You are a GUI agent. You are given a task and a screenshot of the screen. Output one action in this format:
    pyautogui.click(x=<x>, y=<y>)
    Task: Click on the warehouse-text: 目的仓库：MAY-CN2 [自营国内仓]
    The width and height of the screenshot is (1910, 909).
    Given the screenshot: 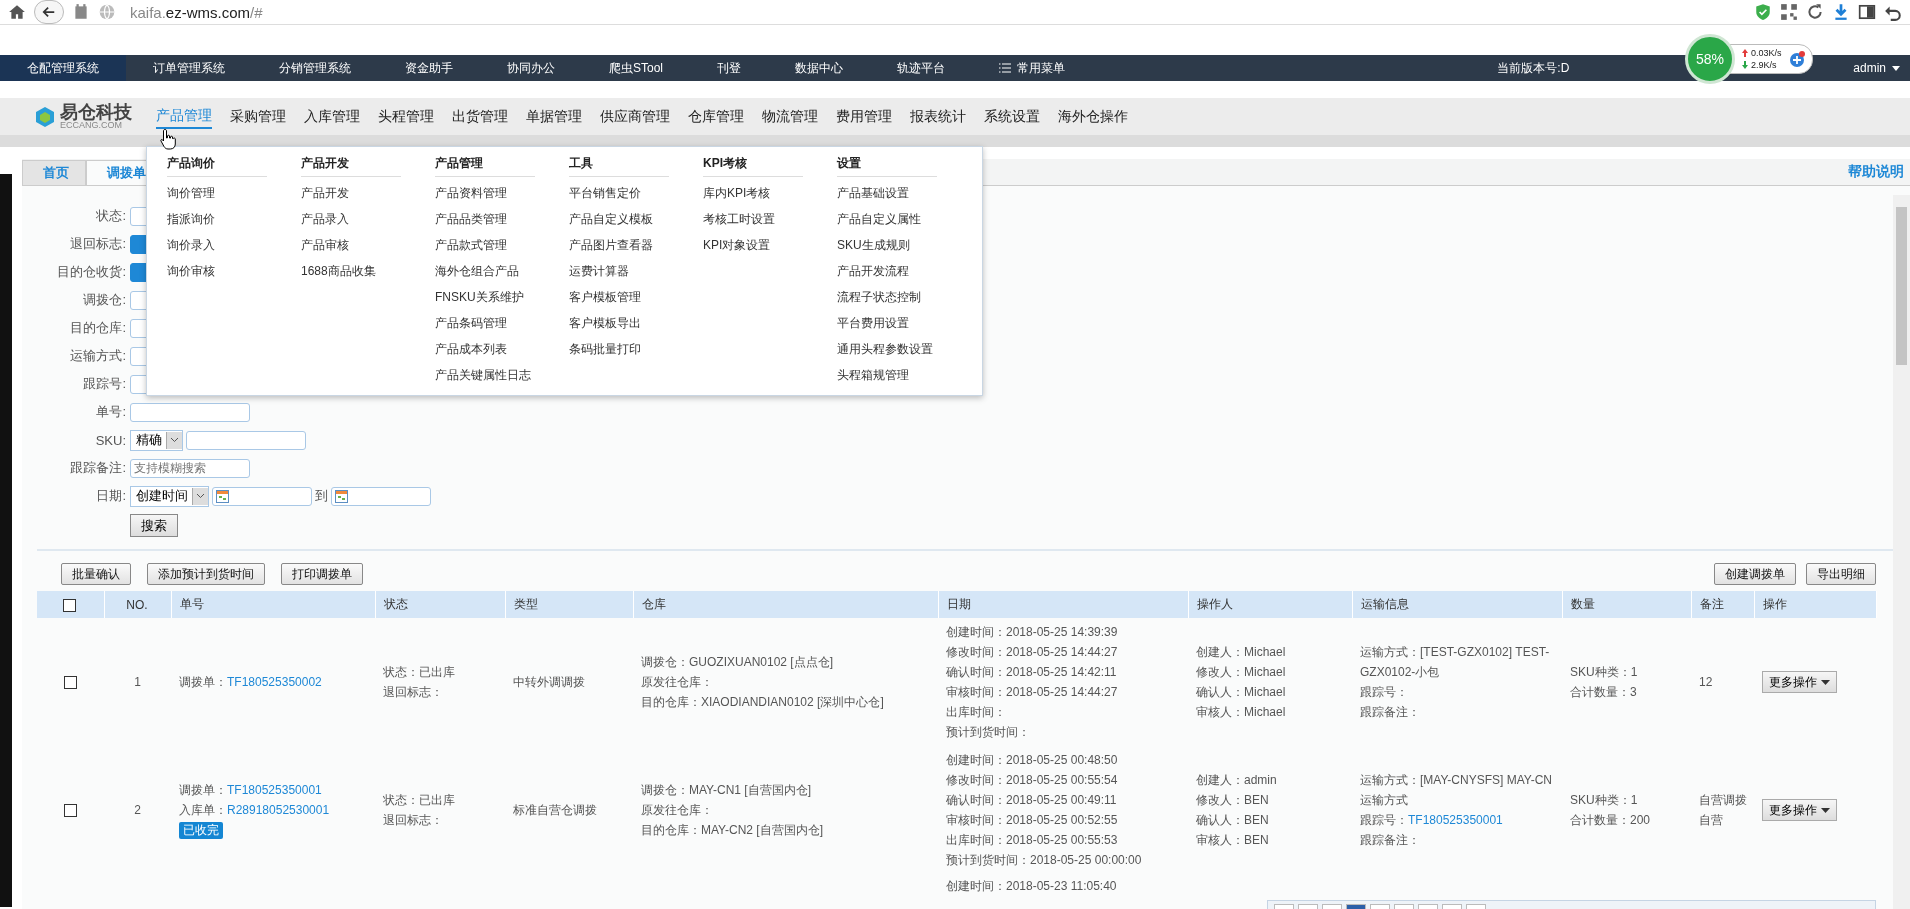 What is the action you would take?
    pyautogui.click(x=732, y=830)
    